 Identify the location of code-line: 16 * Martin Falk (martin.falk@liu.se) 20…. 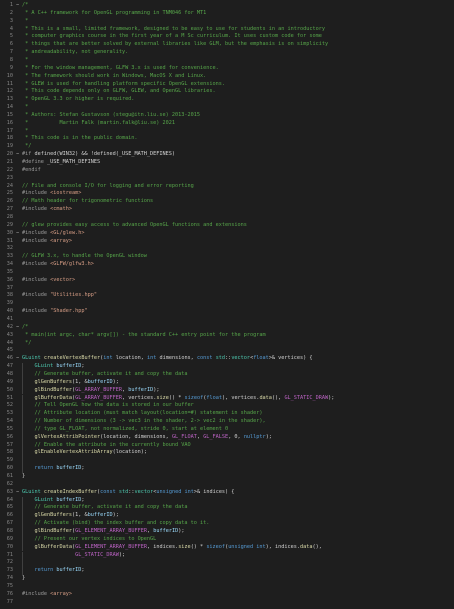
(227, 124).